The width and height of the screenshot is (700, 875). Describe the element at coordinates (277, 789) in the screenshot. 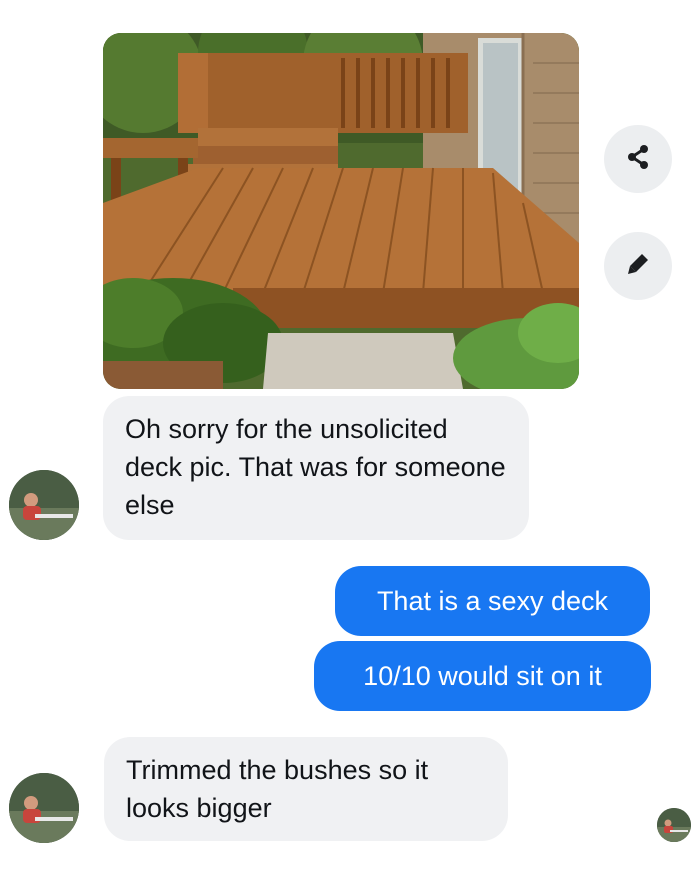

I see `message-text: Trimmed the bushes so it looks bigger` at that location.